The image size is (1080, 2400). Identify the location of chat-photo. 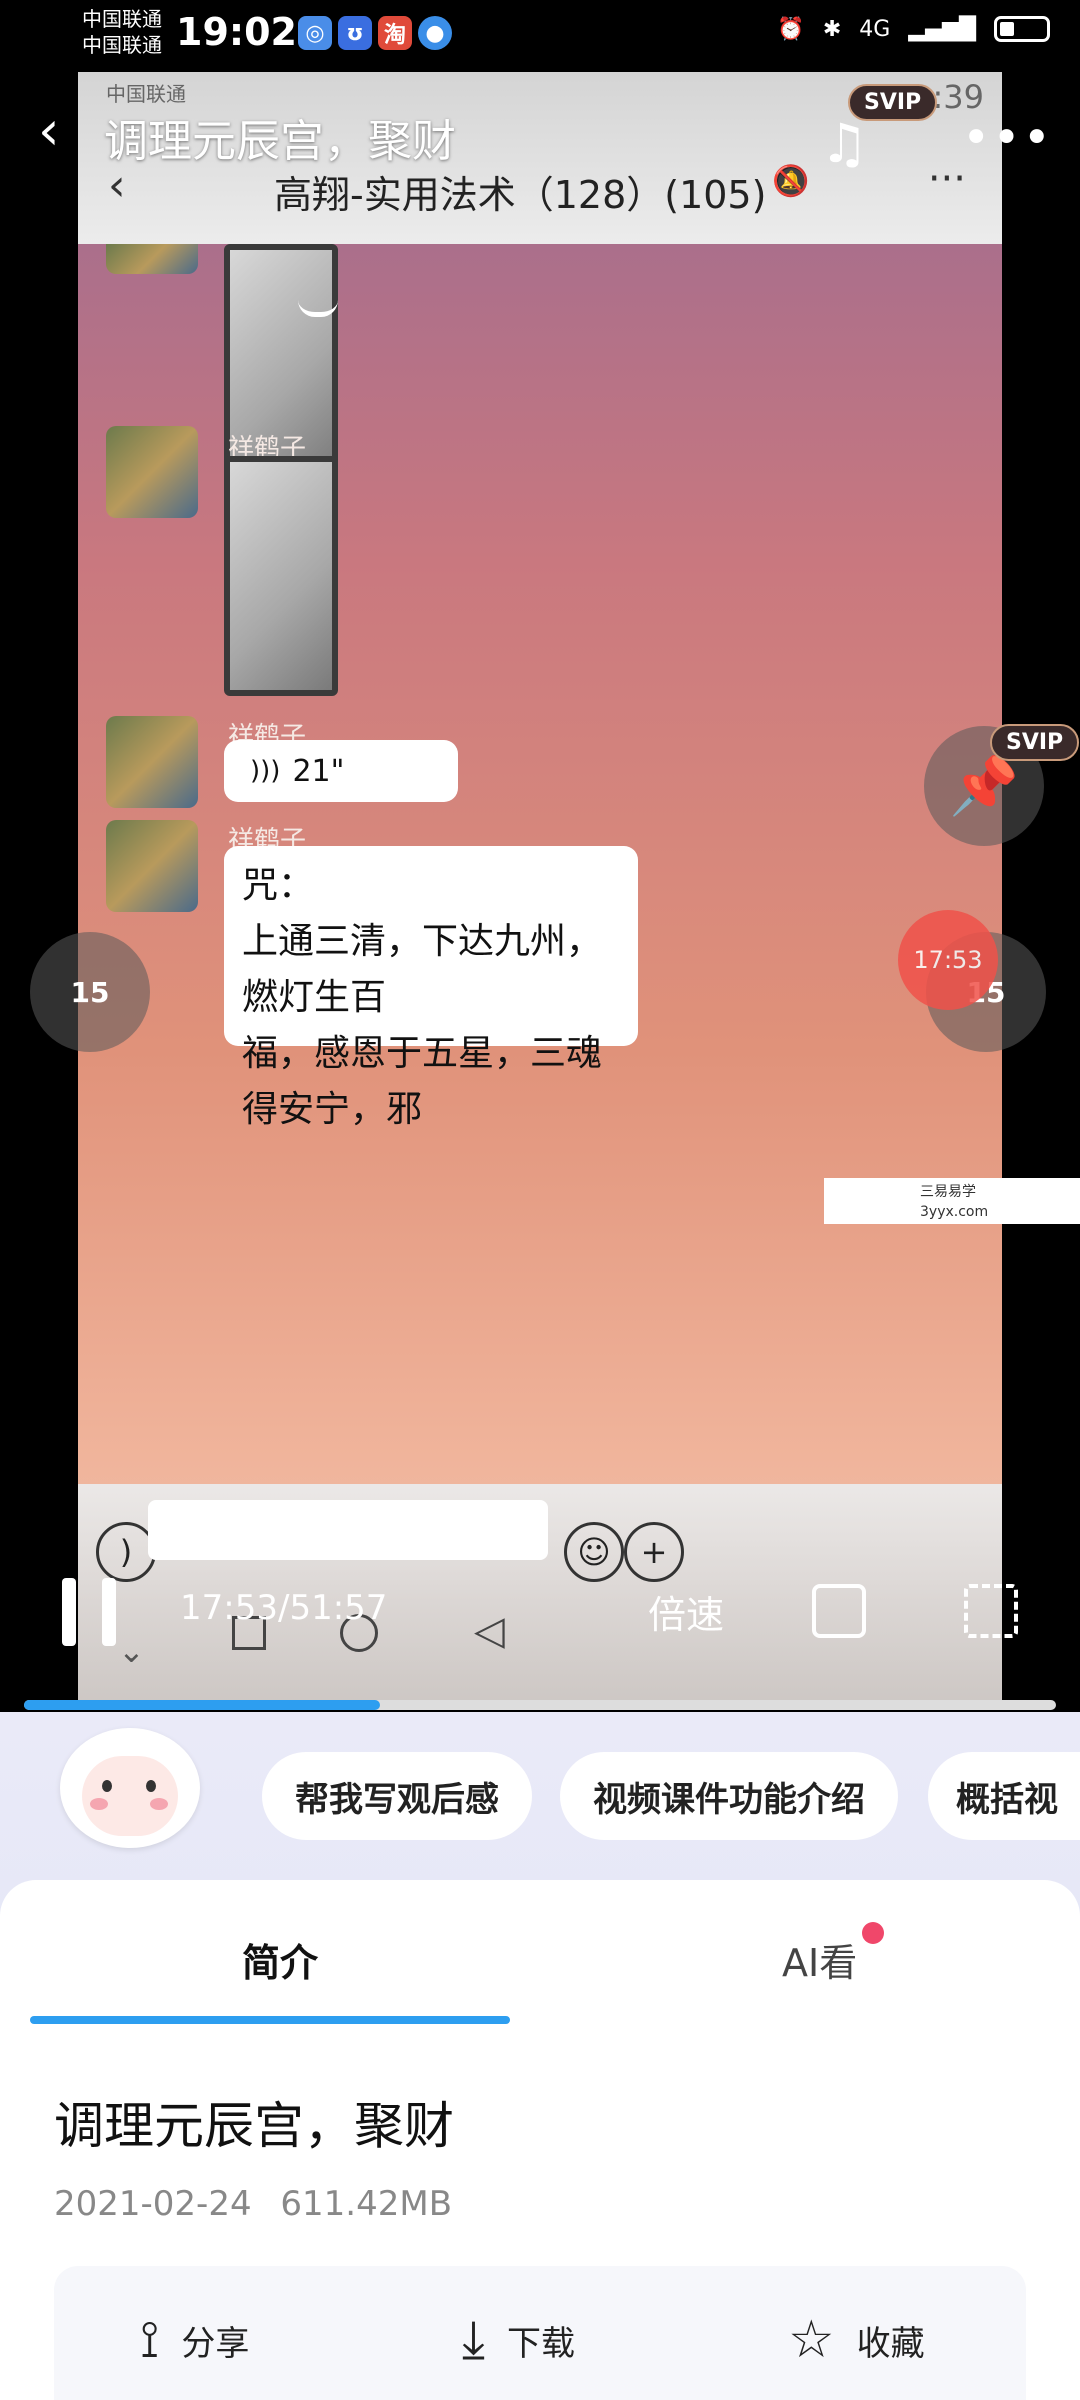
(281, 576).